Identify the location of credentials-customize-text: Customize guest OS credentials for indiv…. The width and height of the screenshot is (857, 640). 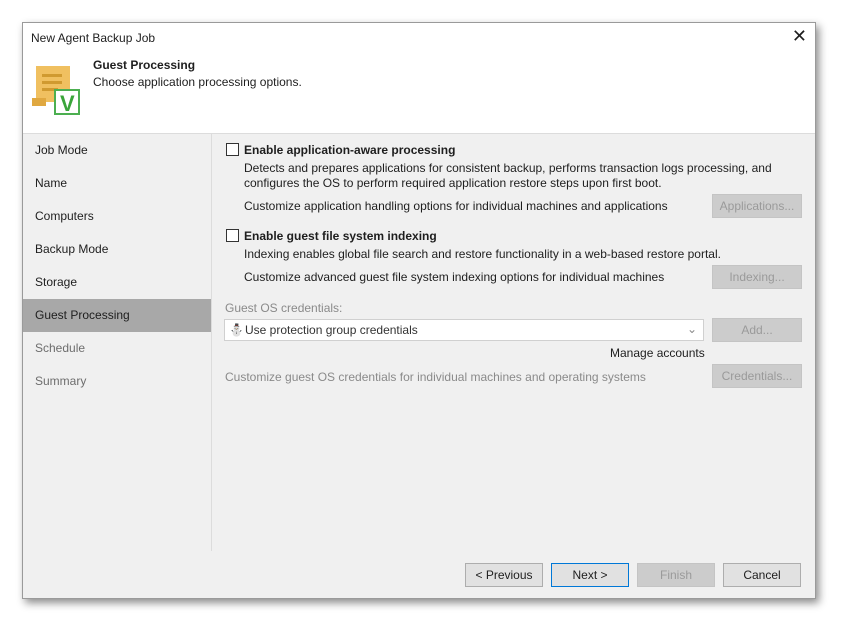
(435, 377).